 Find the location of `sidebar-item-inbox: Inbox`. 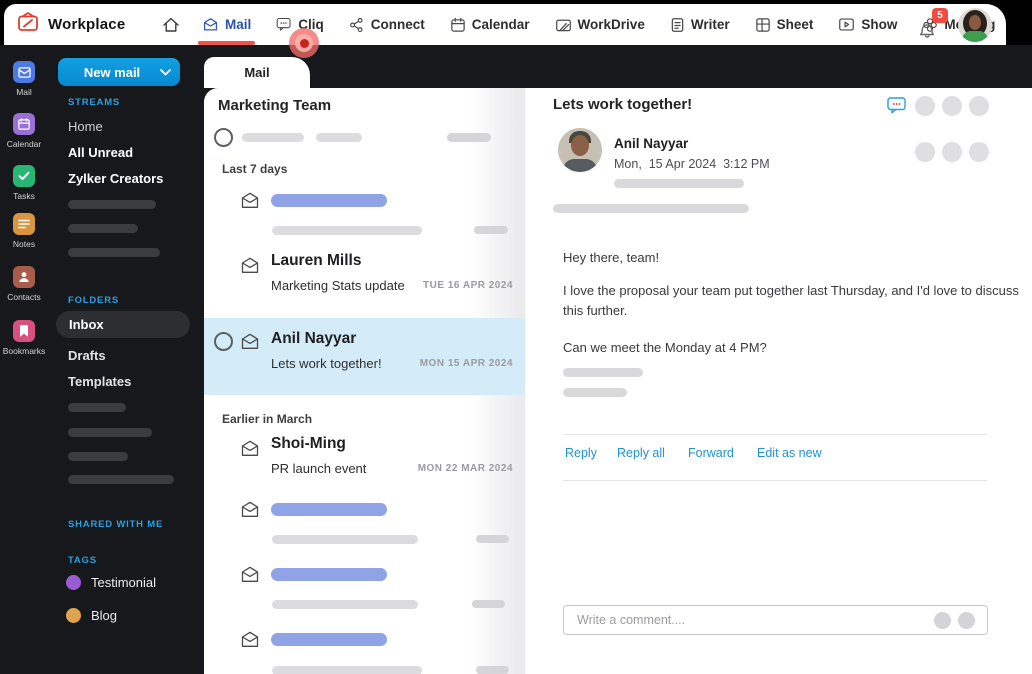

sidebar-item-inbox: Inbox is located at coordinates (123, 324).